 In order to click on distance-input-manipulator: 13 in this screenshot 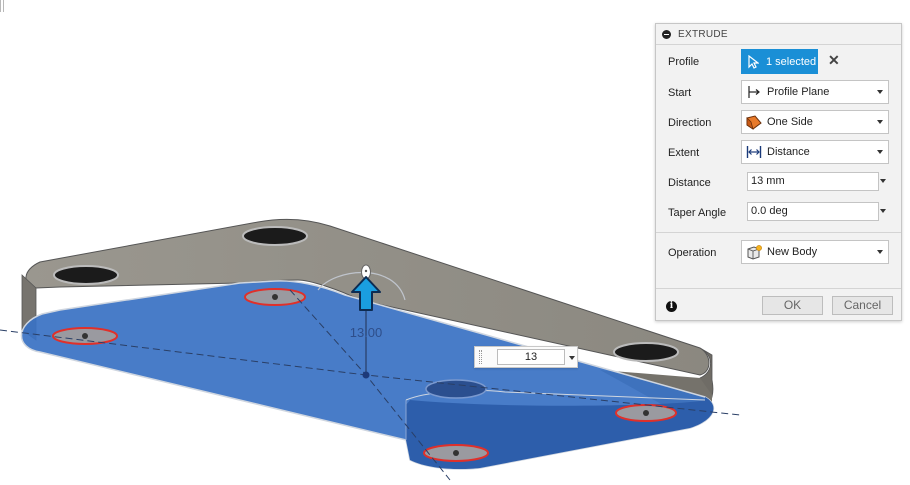, I will do `click(526, 357)`.